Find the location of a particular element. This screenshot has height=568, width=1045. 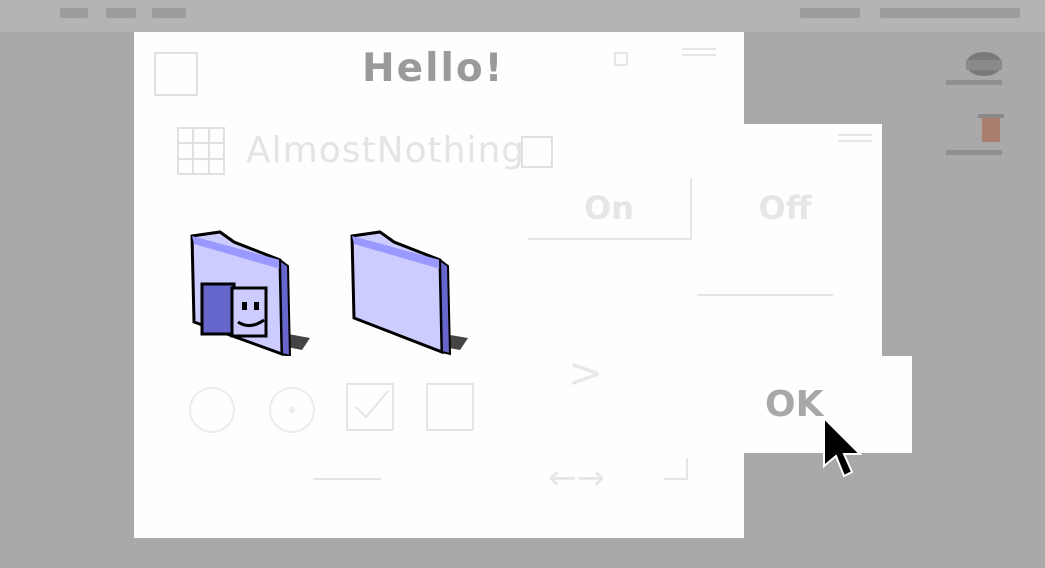

text-field: AlmostNothing is located at coordinates (383, 150).